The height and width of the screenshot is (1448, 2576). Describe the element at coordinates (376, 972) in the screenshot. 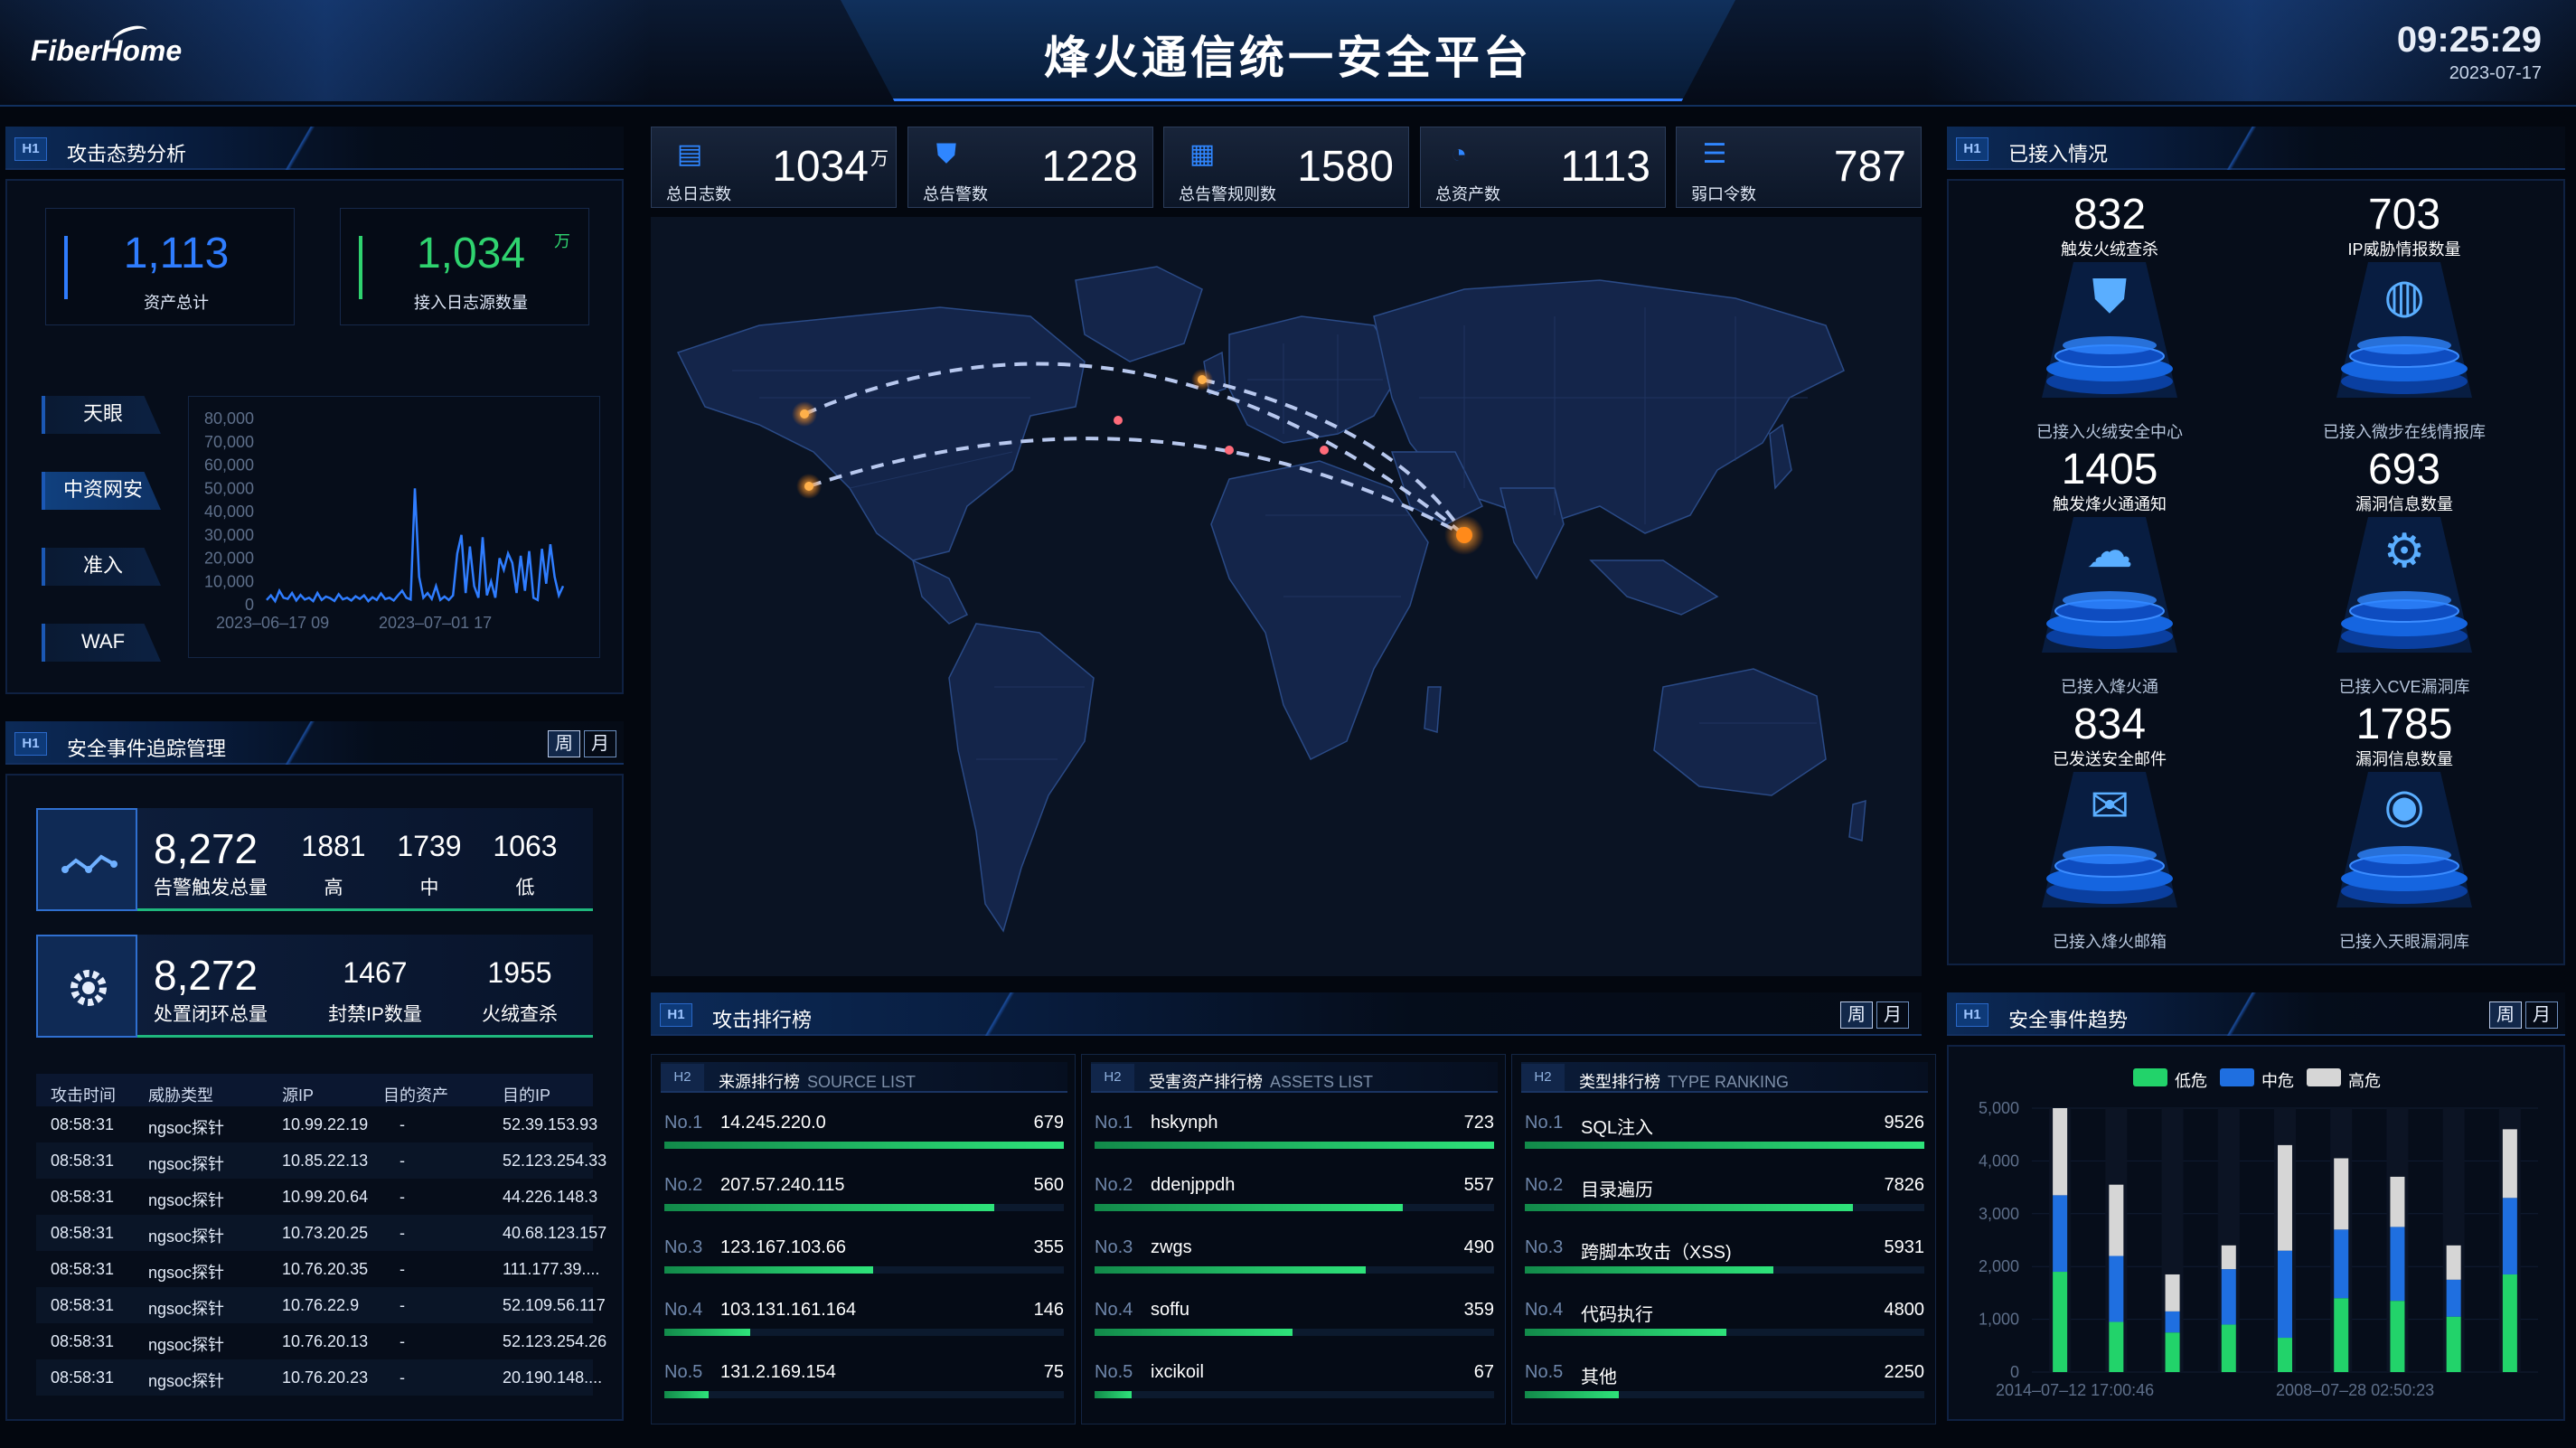

I see `blocked-ip-value: 1467` at that location.